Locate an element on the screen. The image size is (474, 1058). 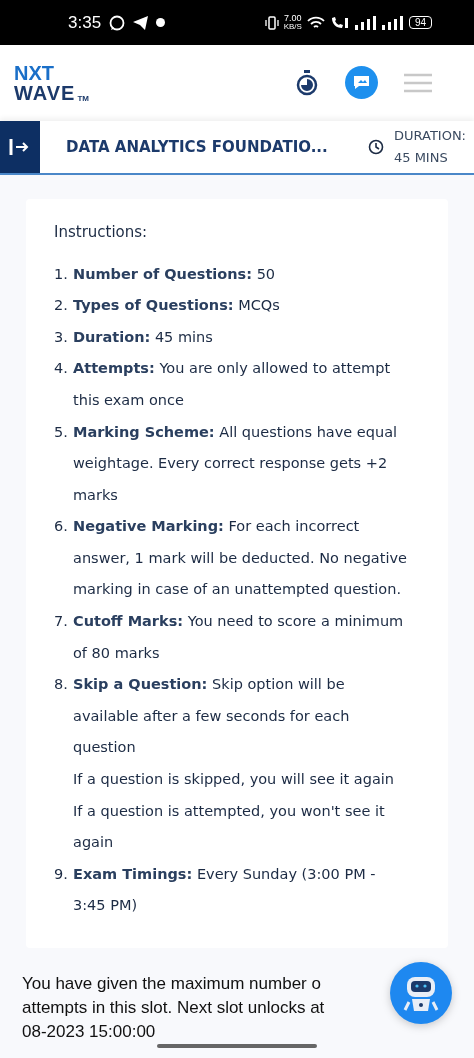
network-speed: 7.00 is located at coordinates (293, 19).